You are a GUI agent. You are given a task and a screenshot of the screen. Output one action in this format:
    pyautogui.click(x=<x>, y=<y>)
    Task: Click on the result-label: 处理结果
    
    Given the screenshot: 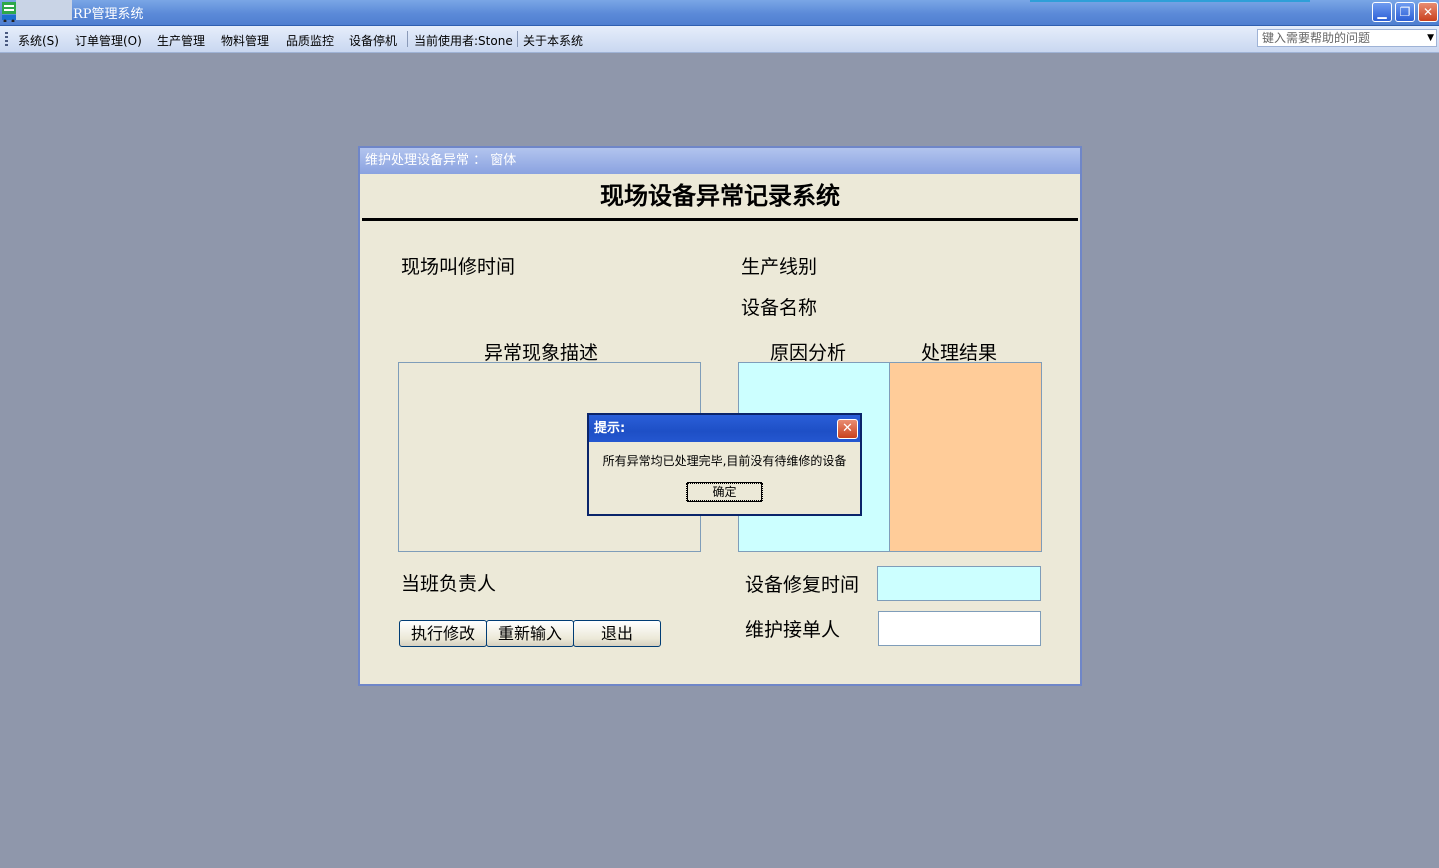 What is the action you would take?
    pyautogui.click(x=959, y=353)
    